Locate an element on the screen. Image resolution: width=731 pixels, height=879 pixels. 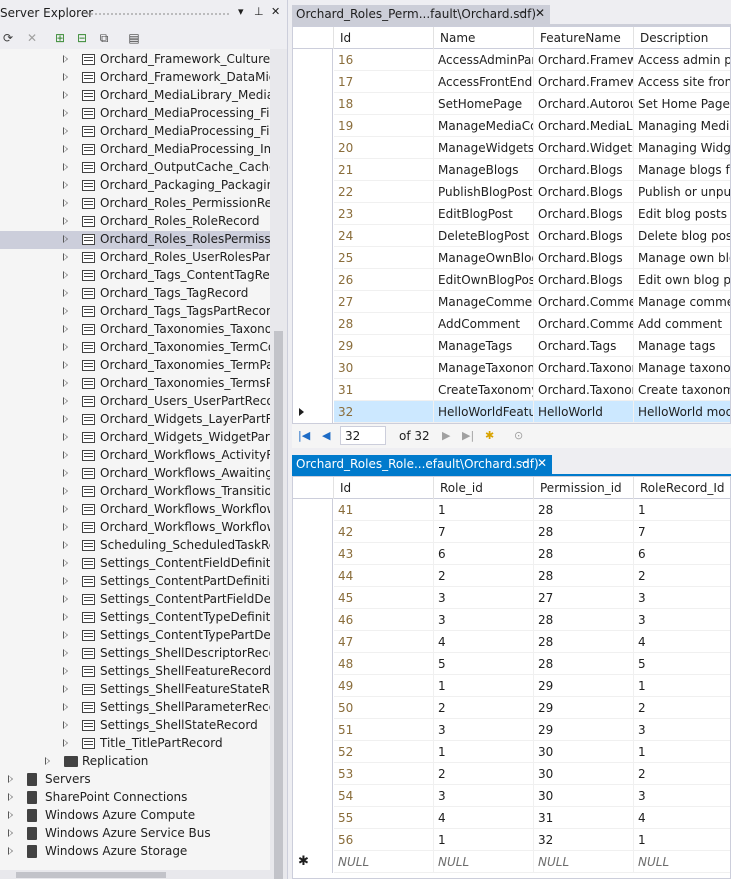
table-row: 42 7 28 7 is located at coordinates (511, 532).